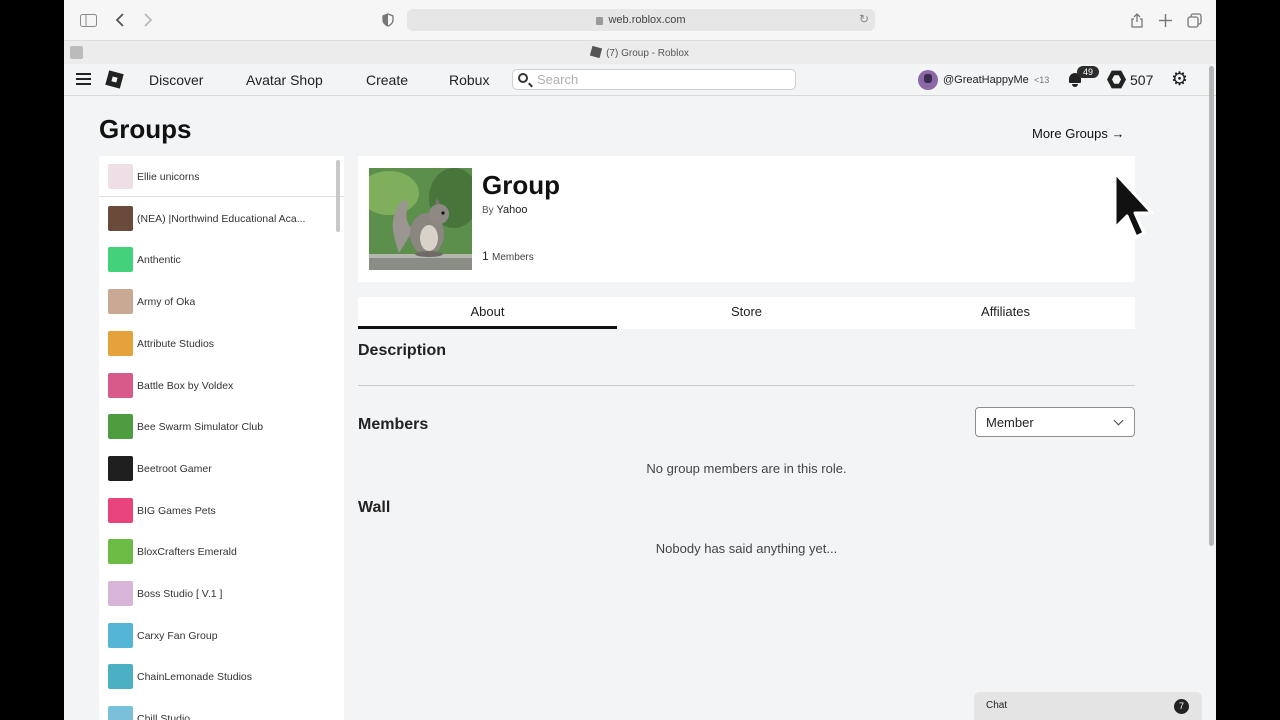 This screenshot has width=1280, height=720. What do you see at coordinates (1141, 80) in the screenshot?
I see `robux-balance: 507` at bounding box center [1141, 80].